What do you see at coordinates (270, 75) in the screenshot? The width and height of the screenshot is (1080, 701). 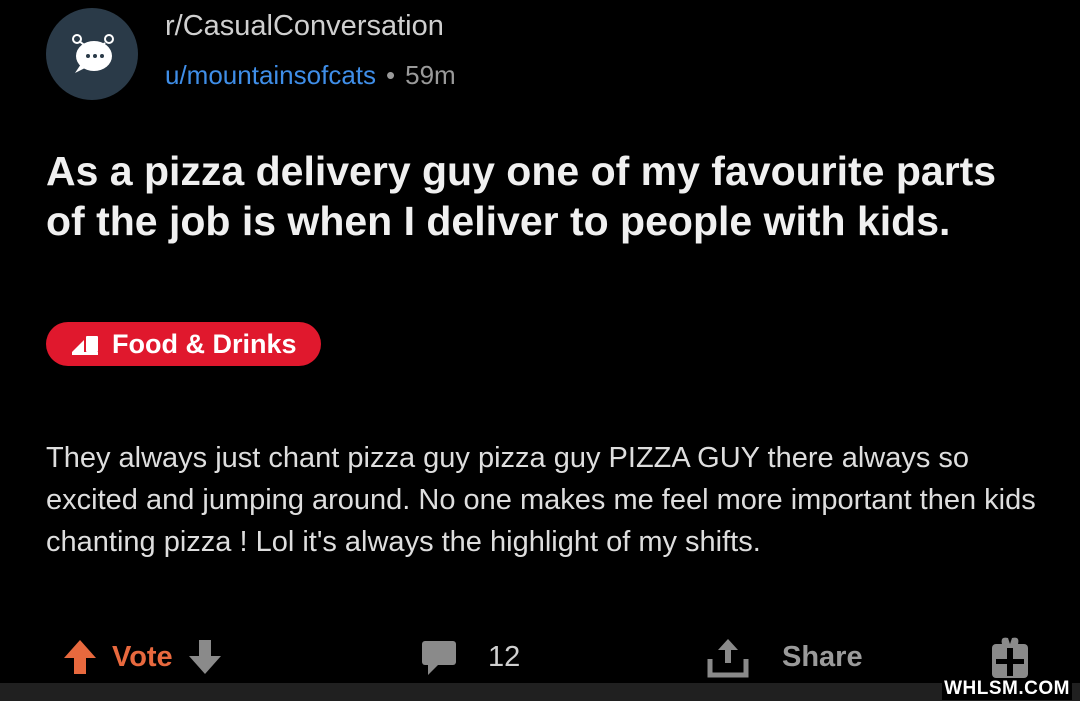 I see `author-link: u/mountainsofcats` at bounding box center [270, 75].